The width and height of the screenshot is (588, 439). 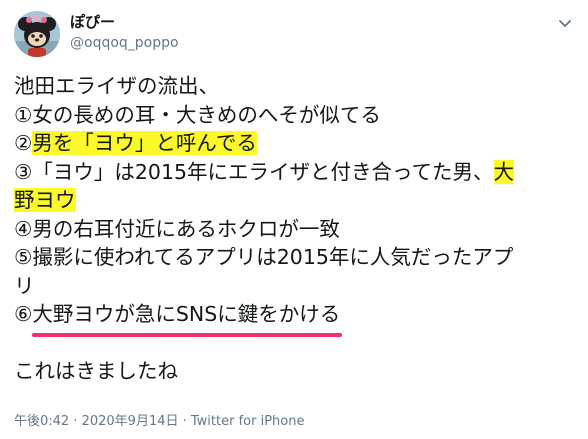 What do you see at coordinates (197, 114) in the screenshot?
I see `tweet-text-segment: ①女の長めの耳・大きめのへそが似てる` at bounding box center [197, 114].